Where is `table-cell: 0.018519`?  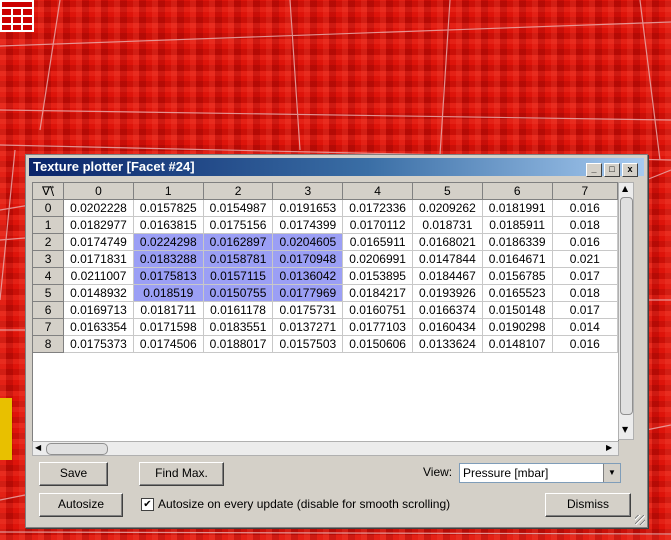 table-cell: 0.018519 is located at coordinates (168, 293).